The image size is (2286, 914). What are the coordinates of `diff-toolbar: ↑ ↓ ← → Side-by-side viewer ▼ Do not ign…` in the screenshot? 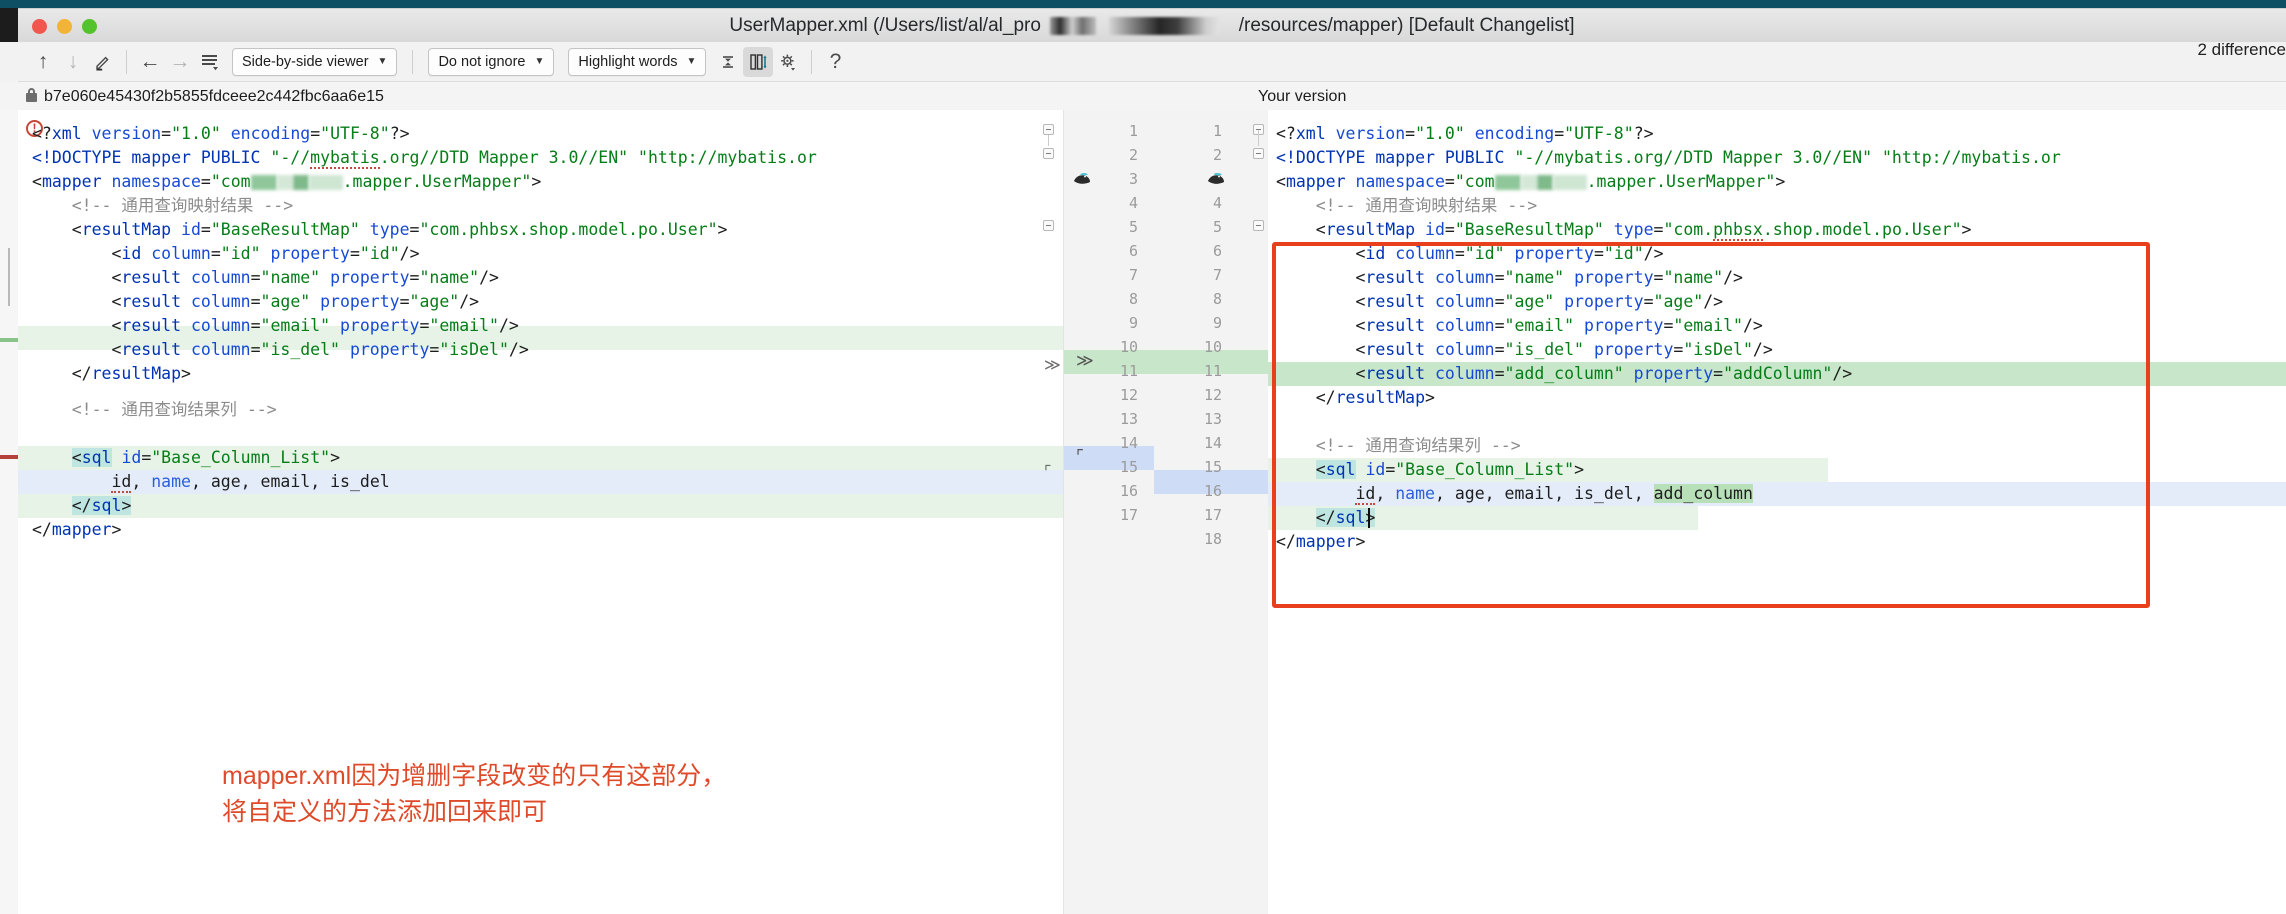 It's located at (1152, 62).